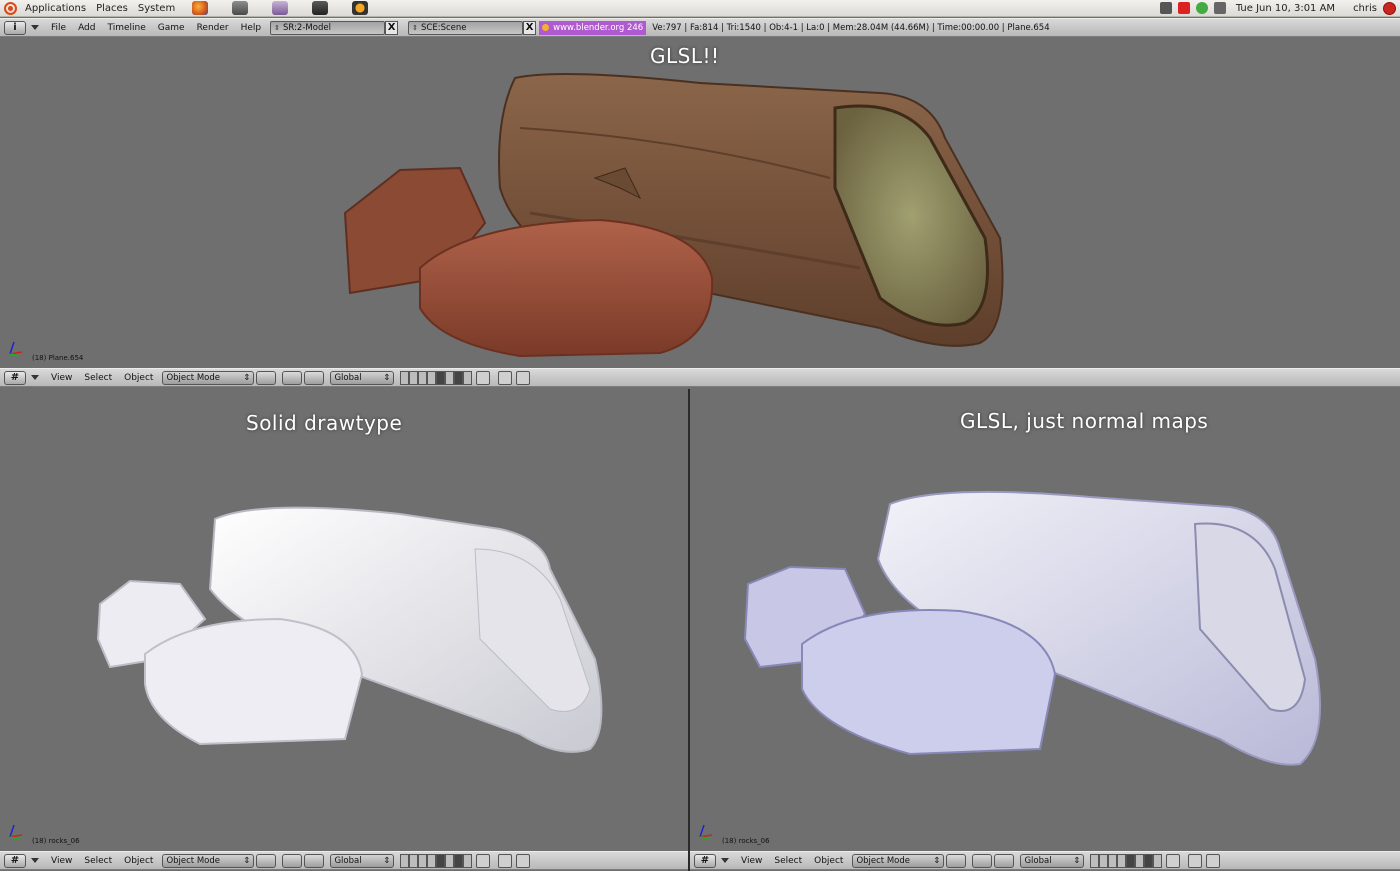 The height and width of the screenshot is (871, 1400). I want to click on solid-rock-large, so click(254, 681).